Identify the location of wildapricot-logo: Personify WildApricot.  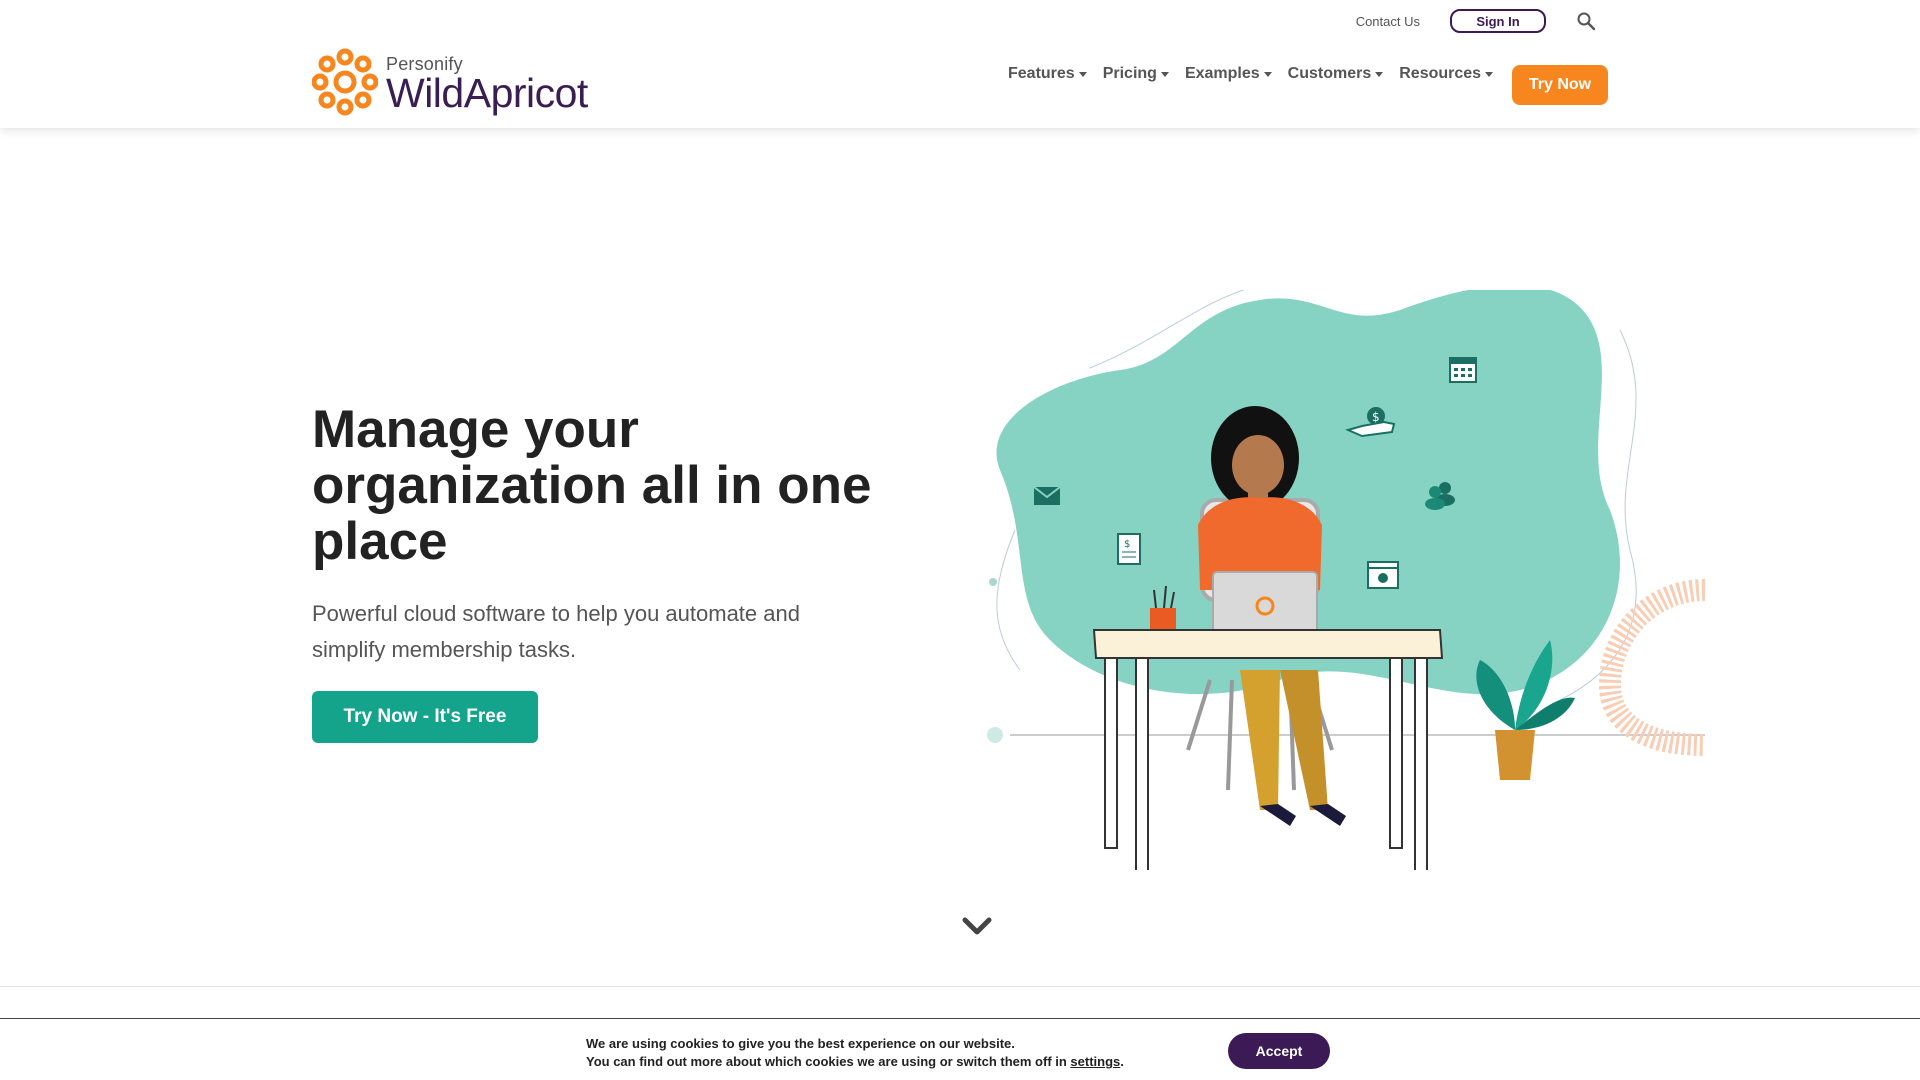
(450, 82).